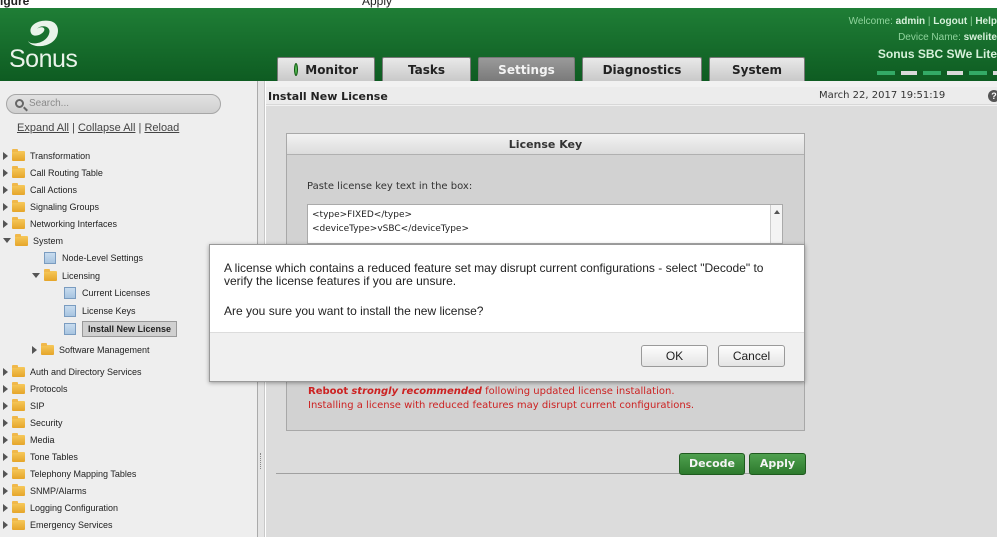 This screenshot has width=997, height=537. I want to click on ok-button: OK, so click(674, 356).